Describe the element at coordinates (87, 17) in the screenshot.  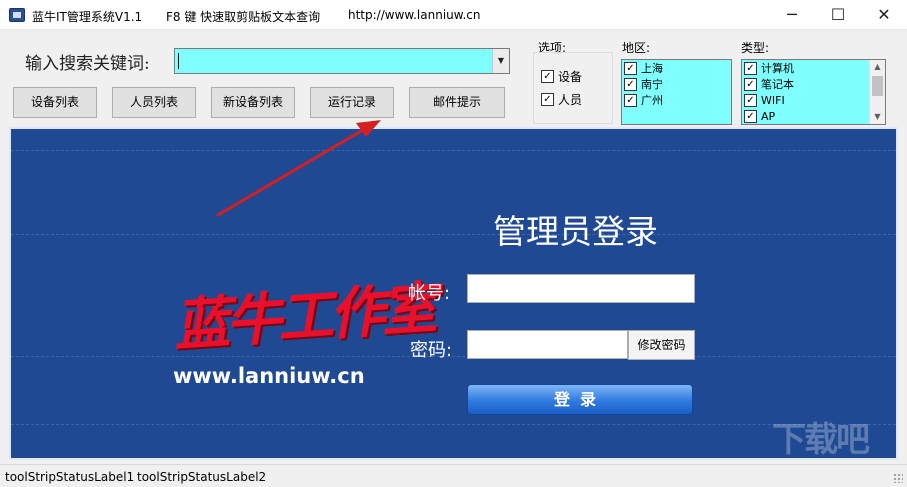
I see `window-title: 蓝牛IT管理系统V1.1` at that location.